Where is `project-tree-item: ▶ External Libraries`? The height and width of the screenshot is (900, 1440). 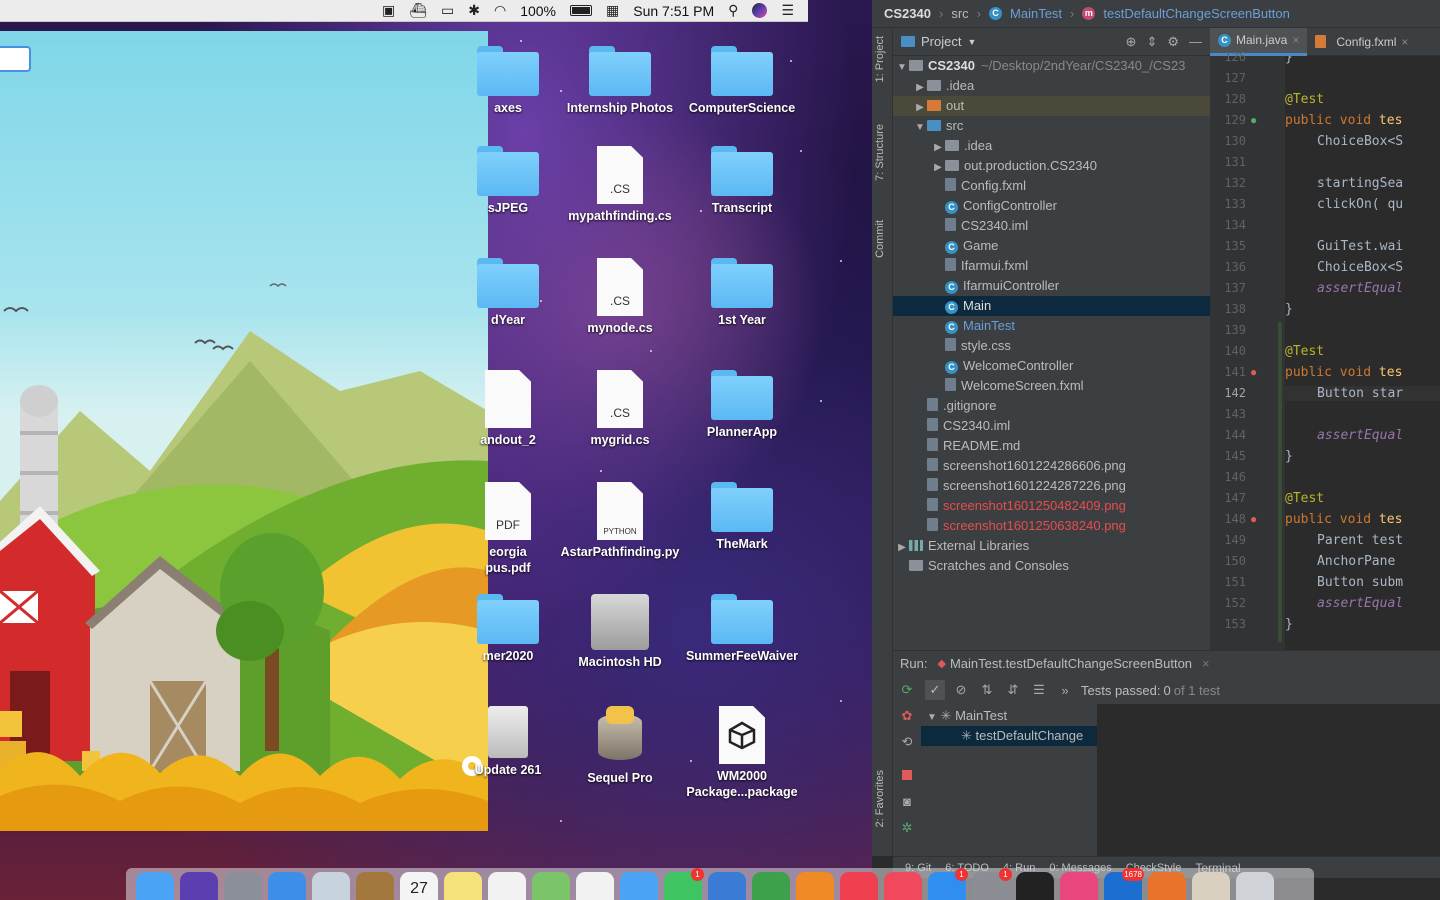 project-tree-item: ▶ External Libraries is located at coordinates (1051, 546).